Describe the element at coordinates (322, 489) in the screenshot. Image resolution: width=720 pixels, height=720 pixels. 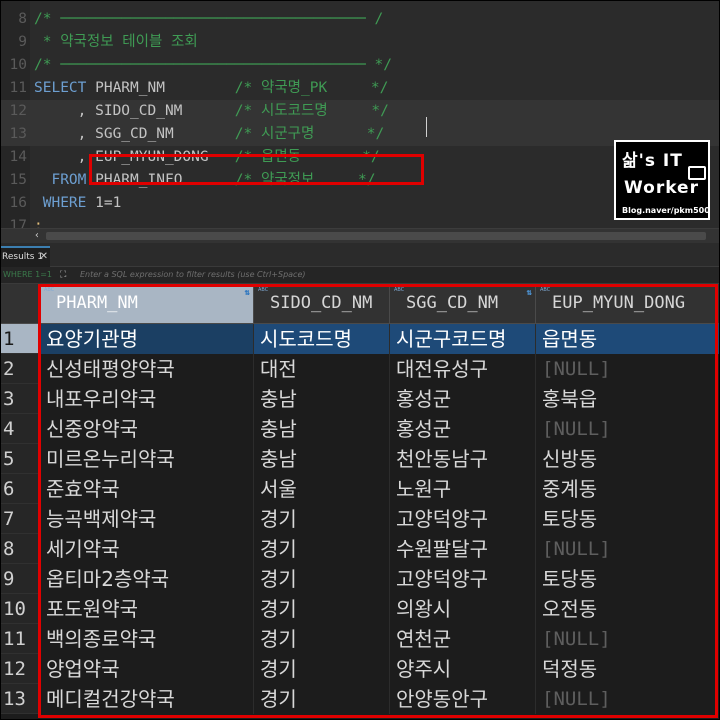
I see `table-cell: 서울` at that location.